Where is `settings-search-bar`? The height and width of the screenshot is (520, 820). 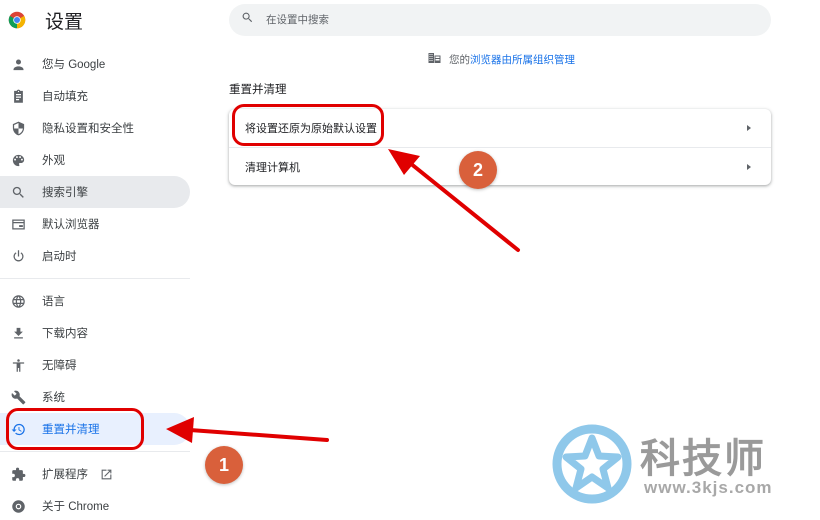 settings-search-bar is located at coordinates (500, 20).